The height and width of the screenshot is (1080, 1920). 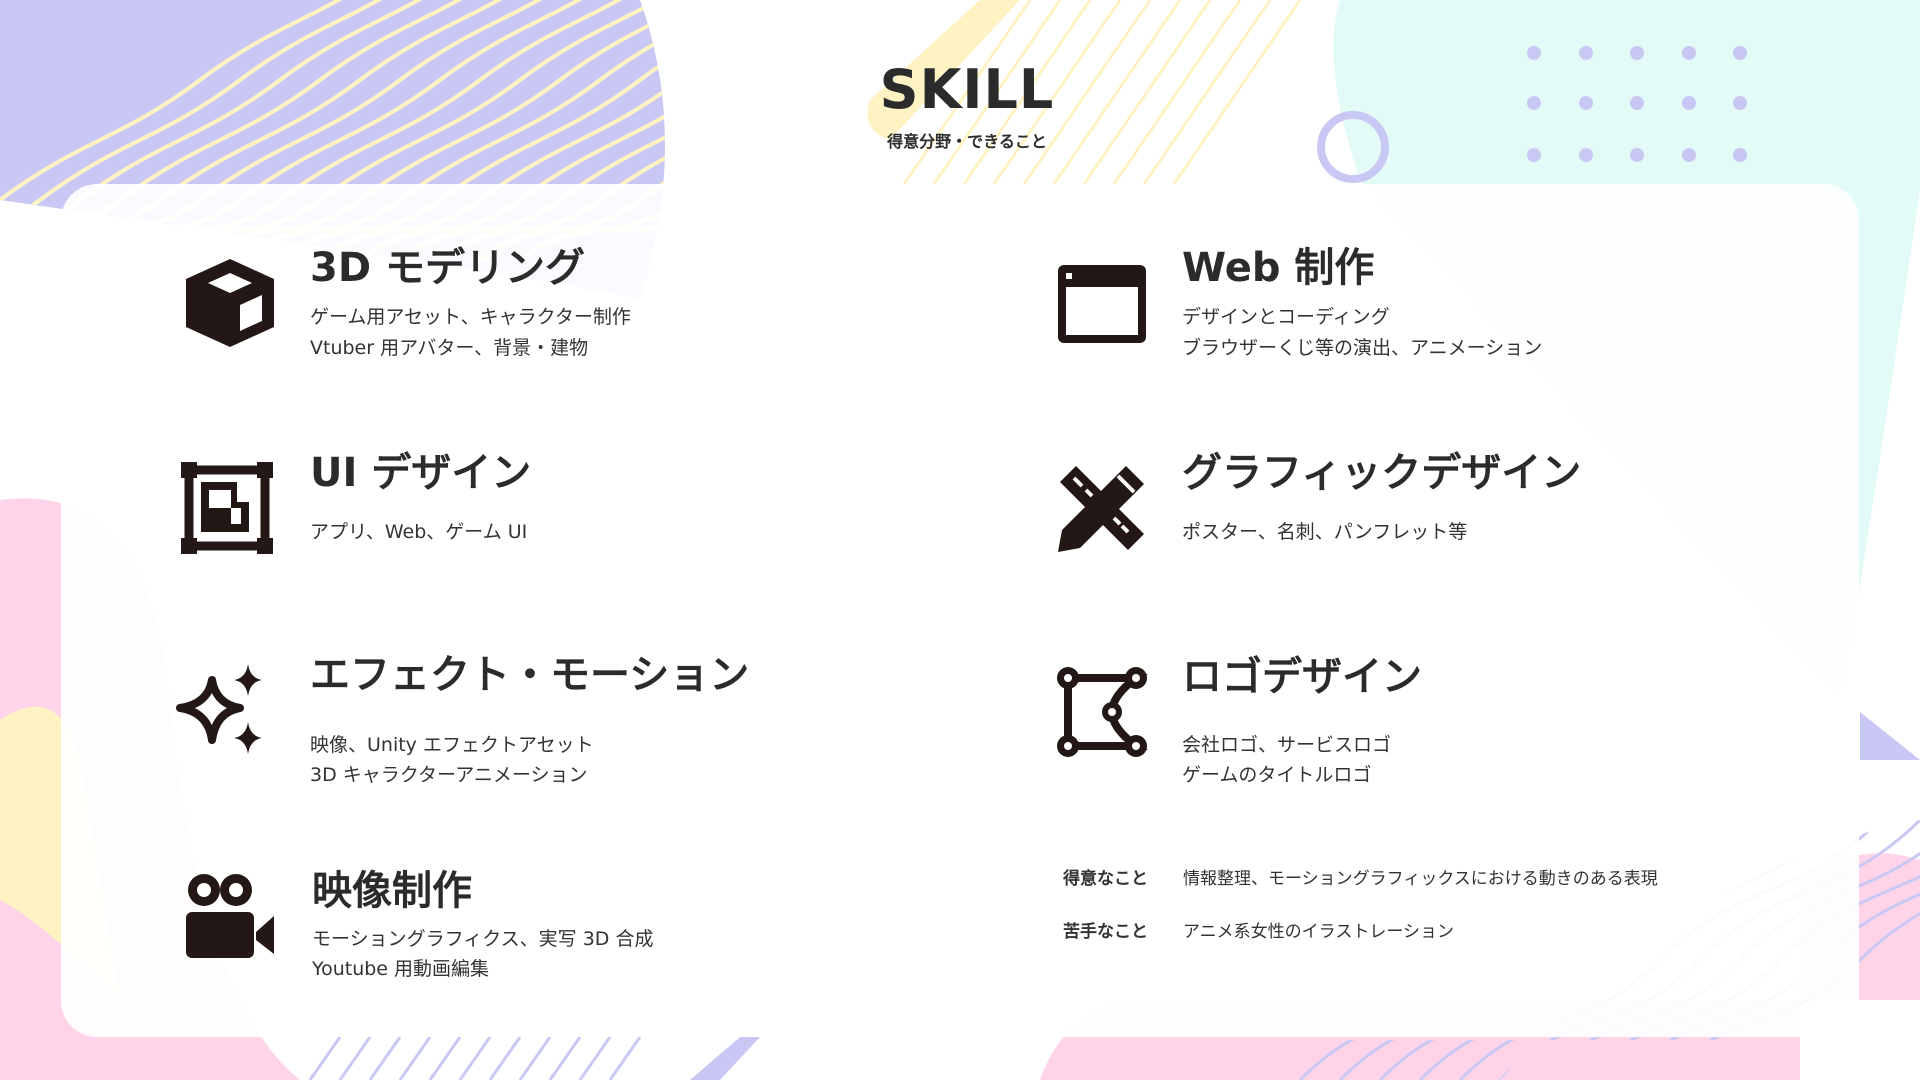 What do you see at coordinates (483, 939) in the screenshot?
I see `skill-description: モーショングラフィクス、実写 3D 合成` at bounding box center [483, 939].